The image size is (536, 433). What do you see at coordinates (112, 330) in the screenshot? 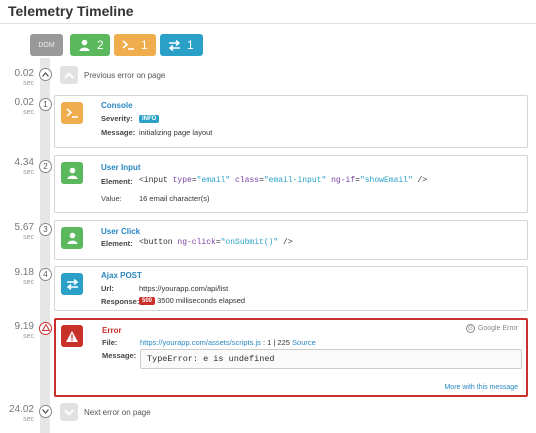
I see `event-title: Error` at bounding box center [112, 330].